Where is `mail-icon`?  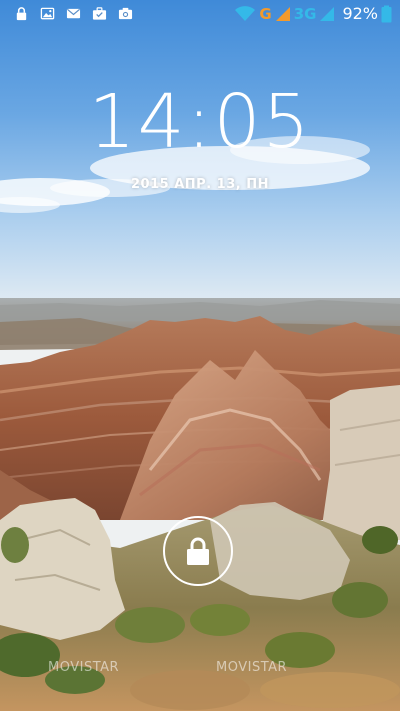
mail-icon is located at coordinates (73, 13).